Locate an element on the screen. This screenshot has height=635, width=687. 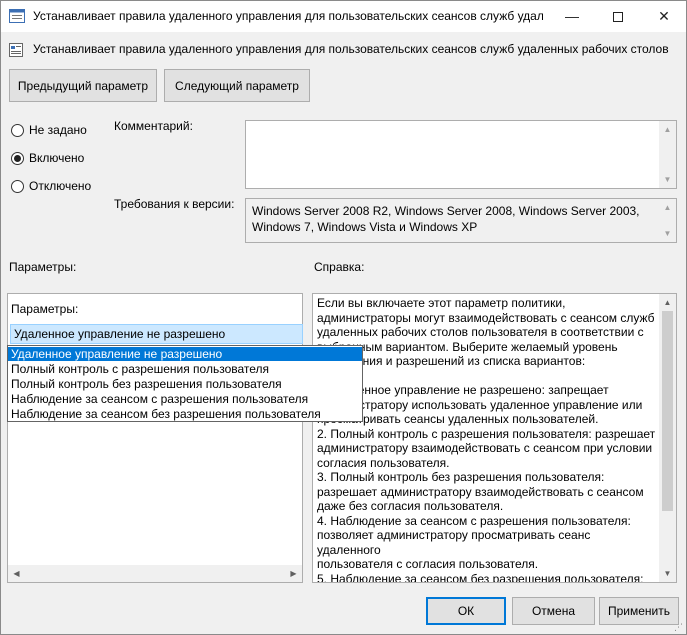
comment-label: Комментарий: is located at coordinates (153, 126).